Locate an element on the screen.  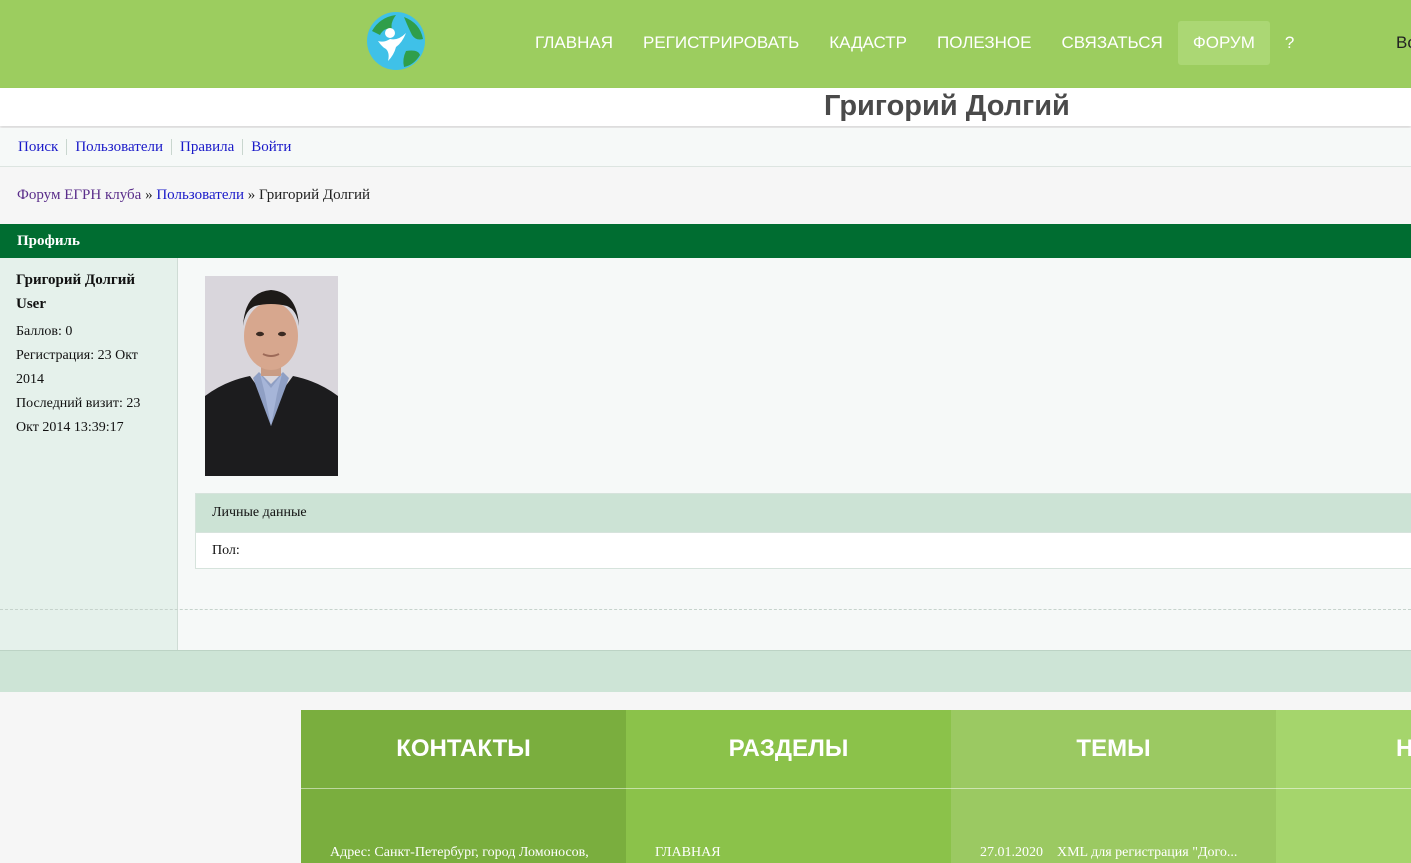
footer-col-sections: РАЗДЕЛЫ ГЛАВНАЯ is located at coordinates (788, 786).